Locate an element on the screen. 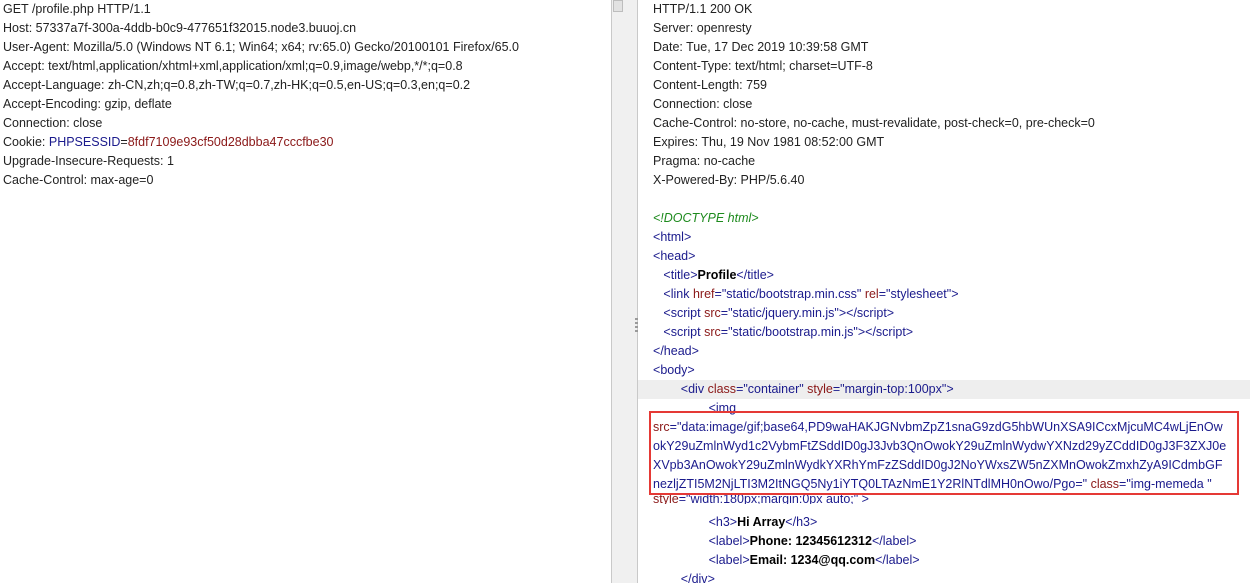 The image size is (1250, 583). img-style-attr: style is located at coordinates (666, 499).